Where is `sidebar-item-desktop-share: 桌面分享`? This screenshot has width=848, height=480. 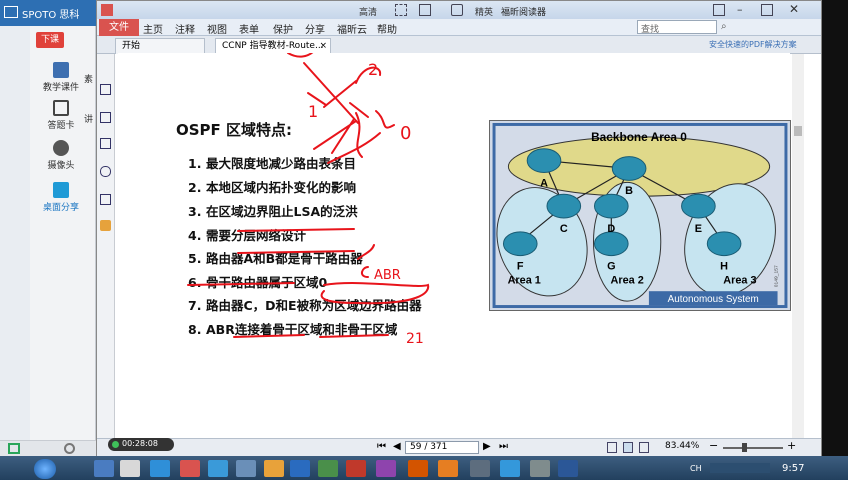
sidebar-item-desktop-share: 桌面分享 is located at coordinates (61, 197).